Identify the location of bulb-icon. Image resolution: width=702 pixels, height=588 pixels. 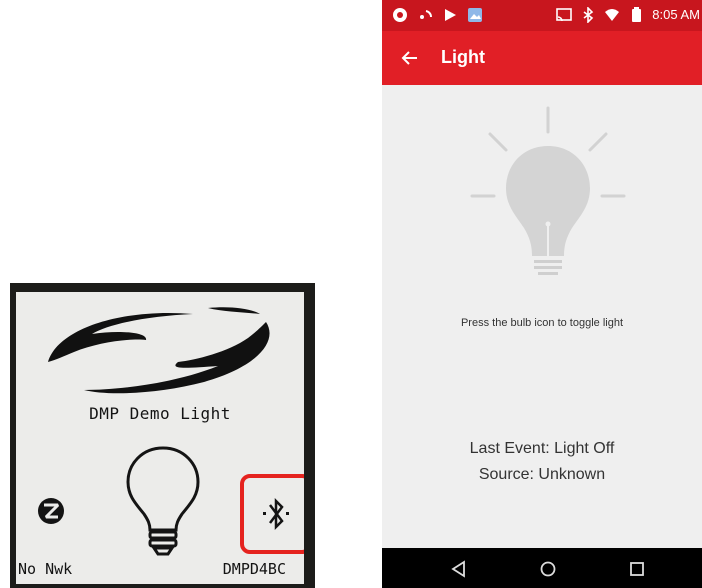
(163, 501).